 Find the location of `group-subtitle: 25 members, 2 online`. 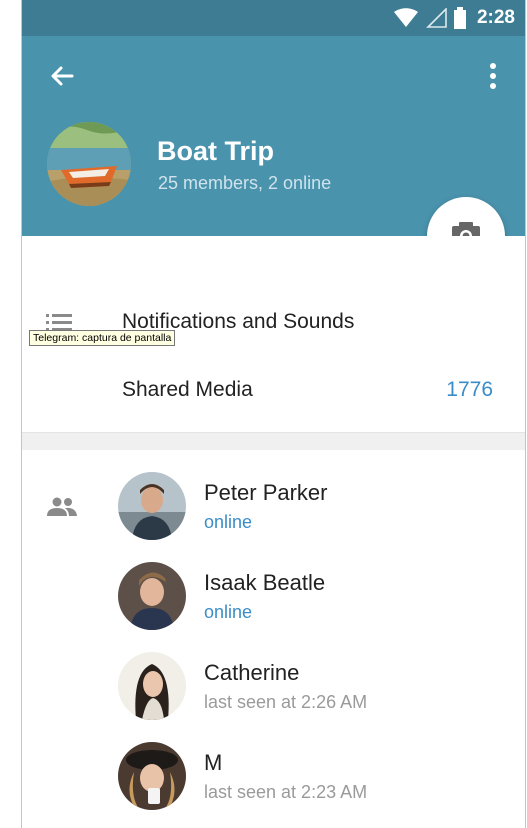

group-subtitle: 25 members, 2 online is located at coordinates (245, 183).